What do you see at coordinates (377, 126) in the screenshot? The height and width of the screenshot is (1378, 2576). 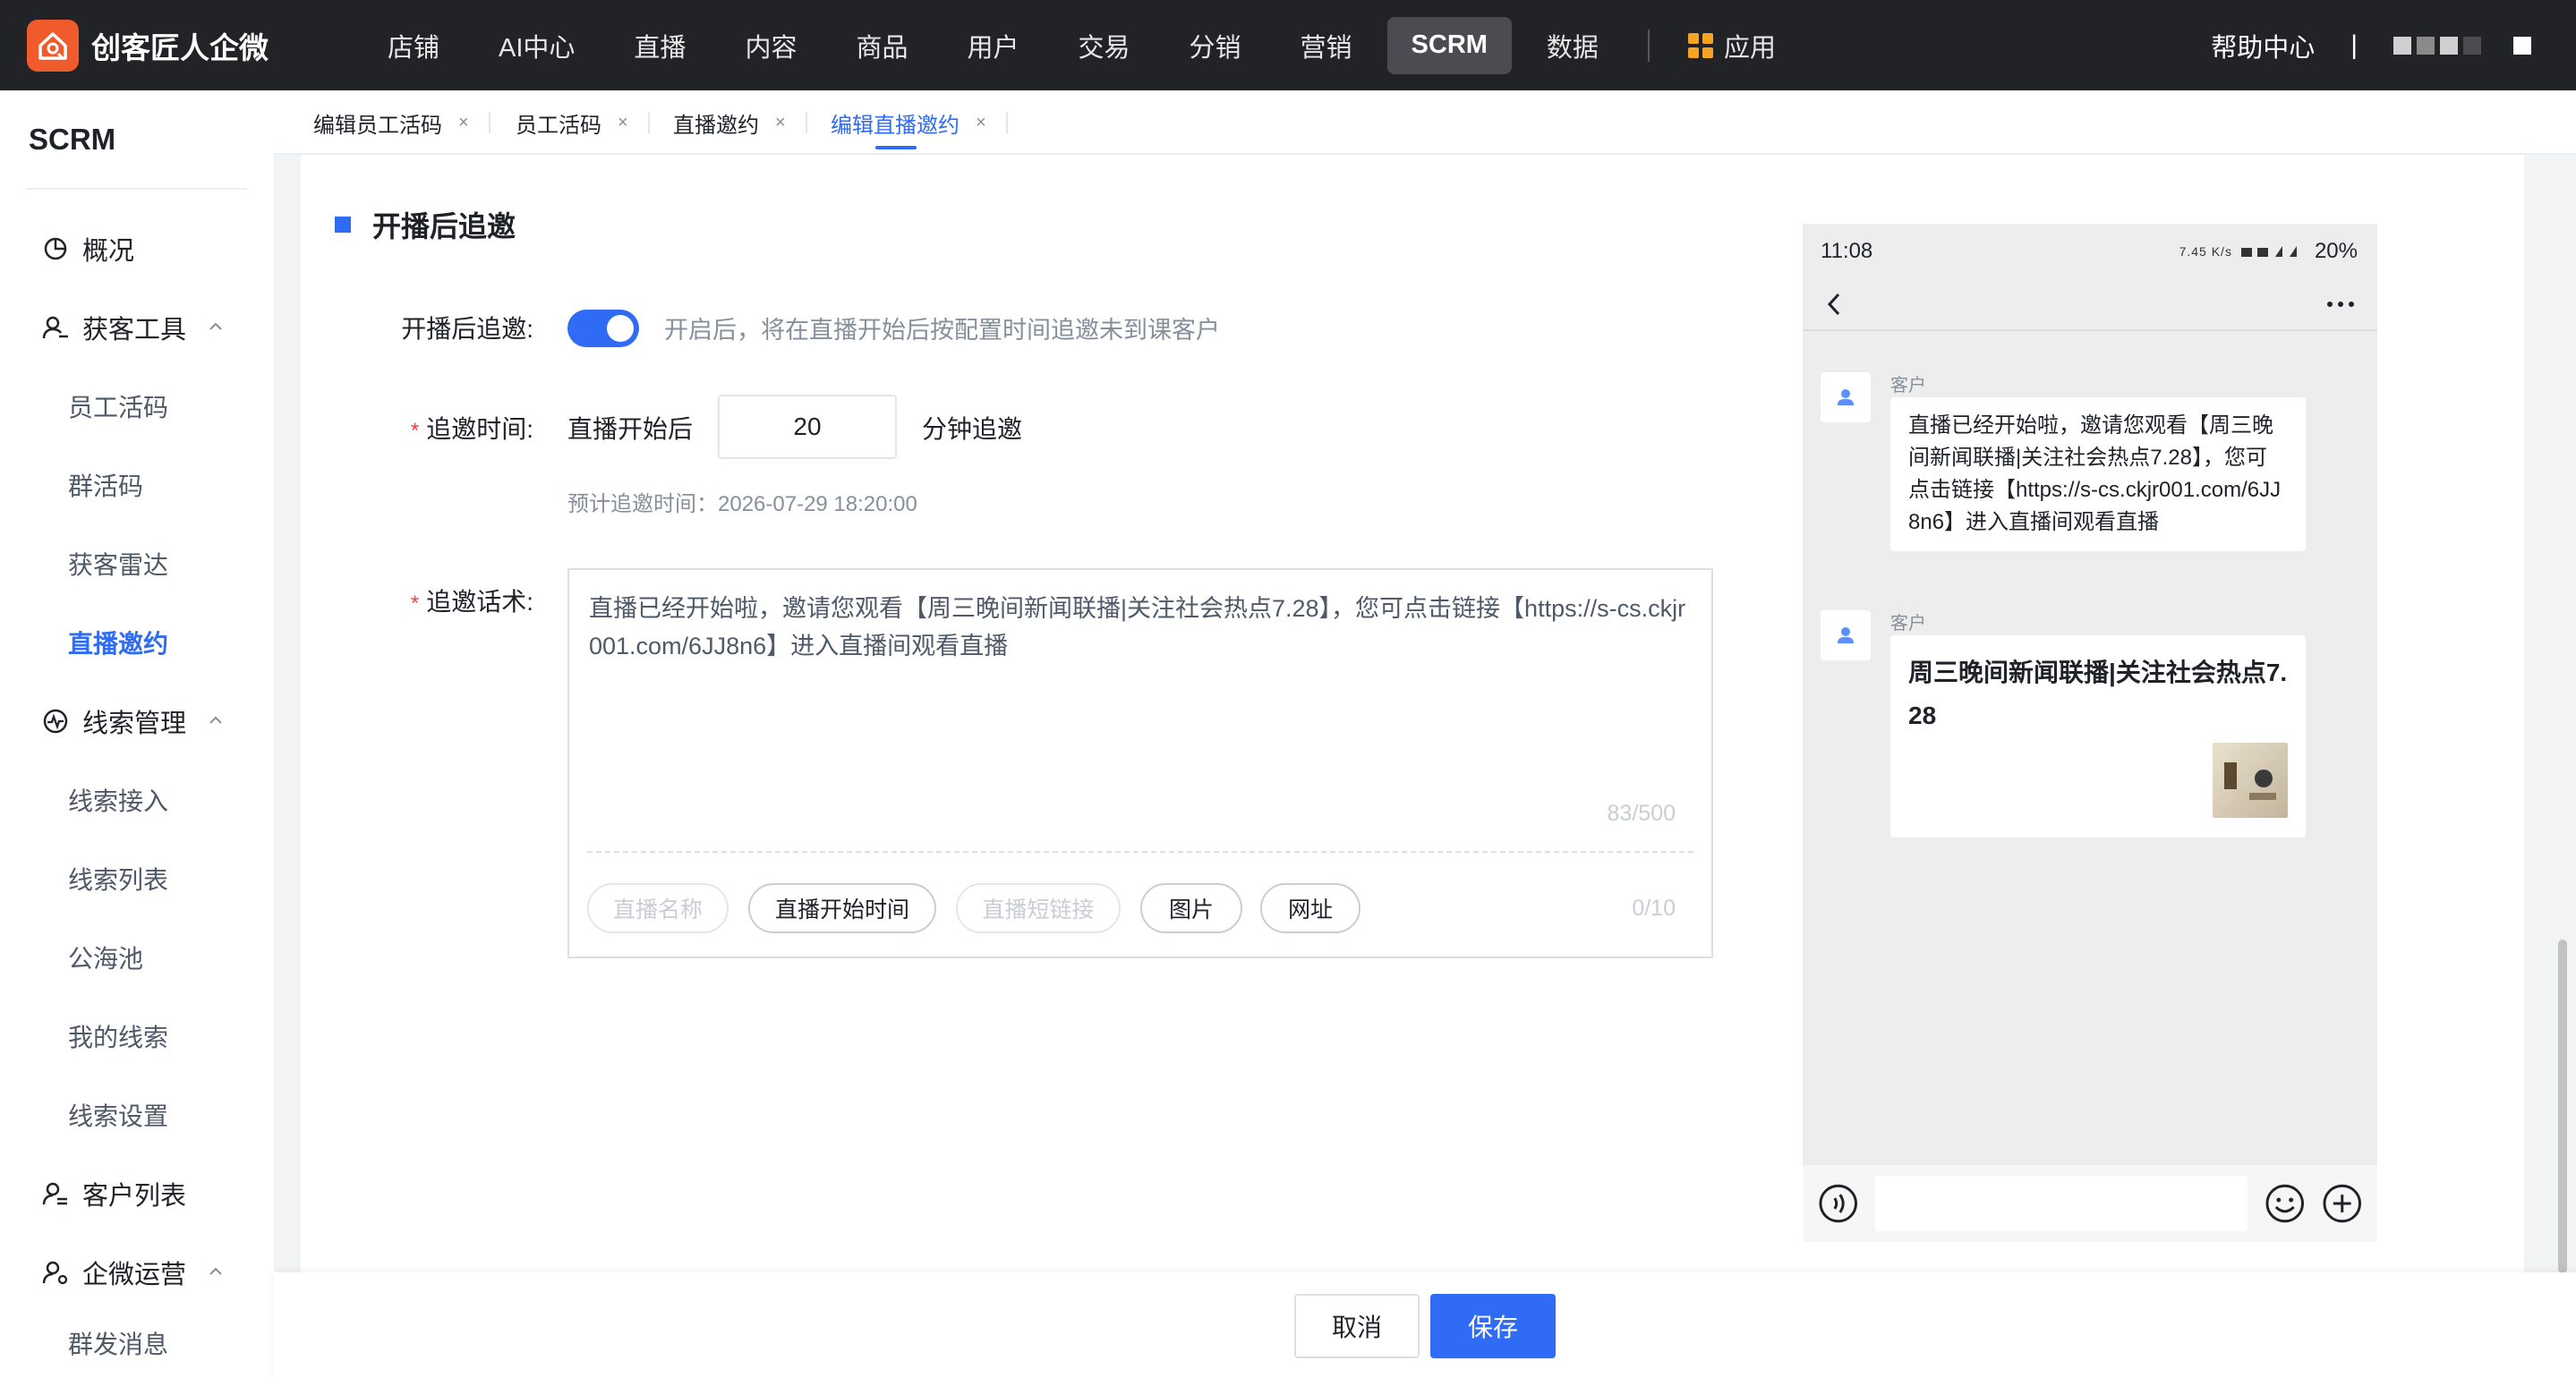 I see `tab-label: 编辑员工活码` at bounding box center [377, 126].